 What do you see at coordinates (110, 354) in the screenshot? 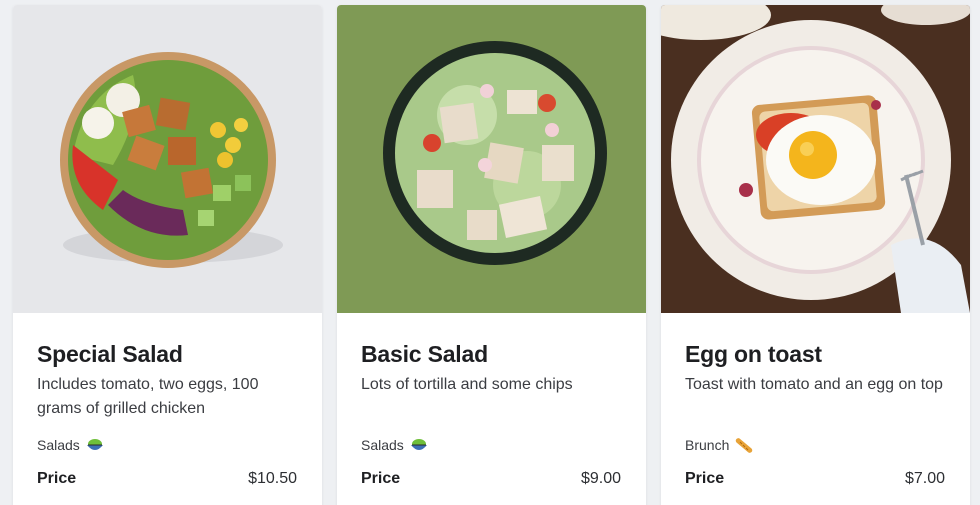
I see `product-title: Special Salad` at bounding box center [110, 354].